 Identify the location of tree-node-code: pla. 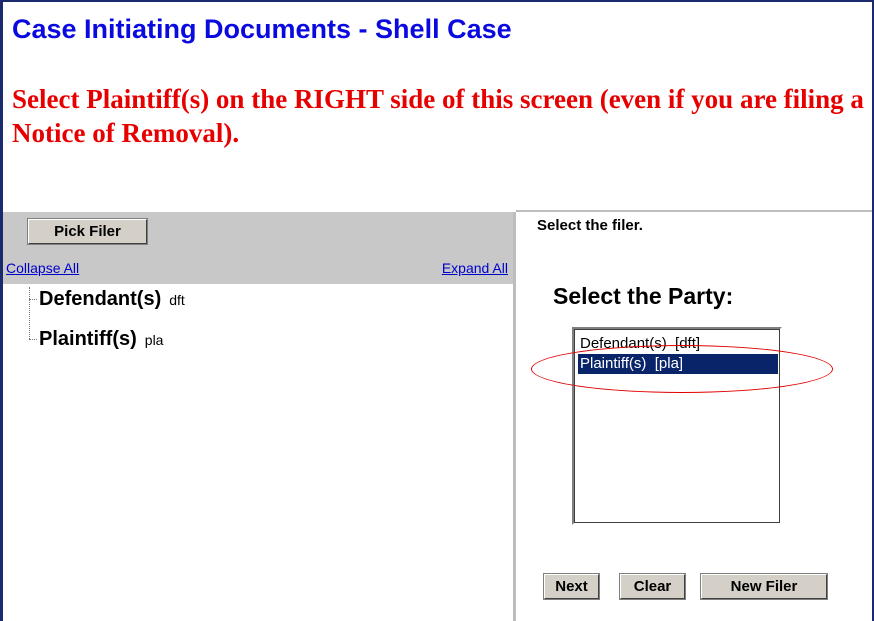
(154, 340).